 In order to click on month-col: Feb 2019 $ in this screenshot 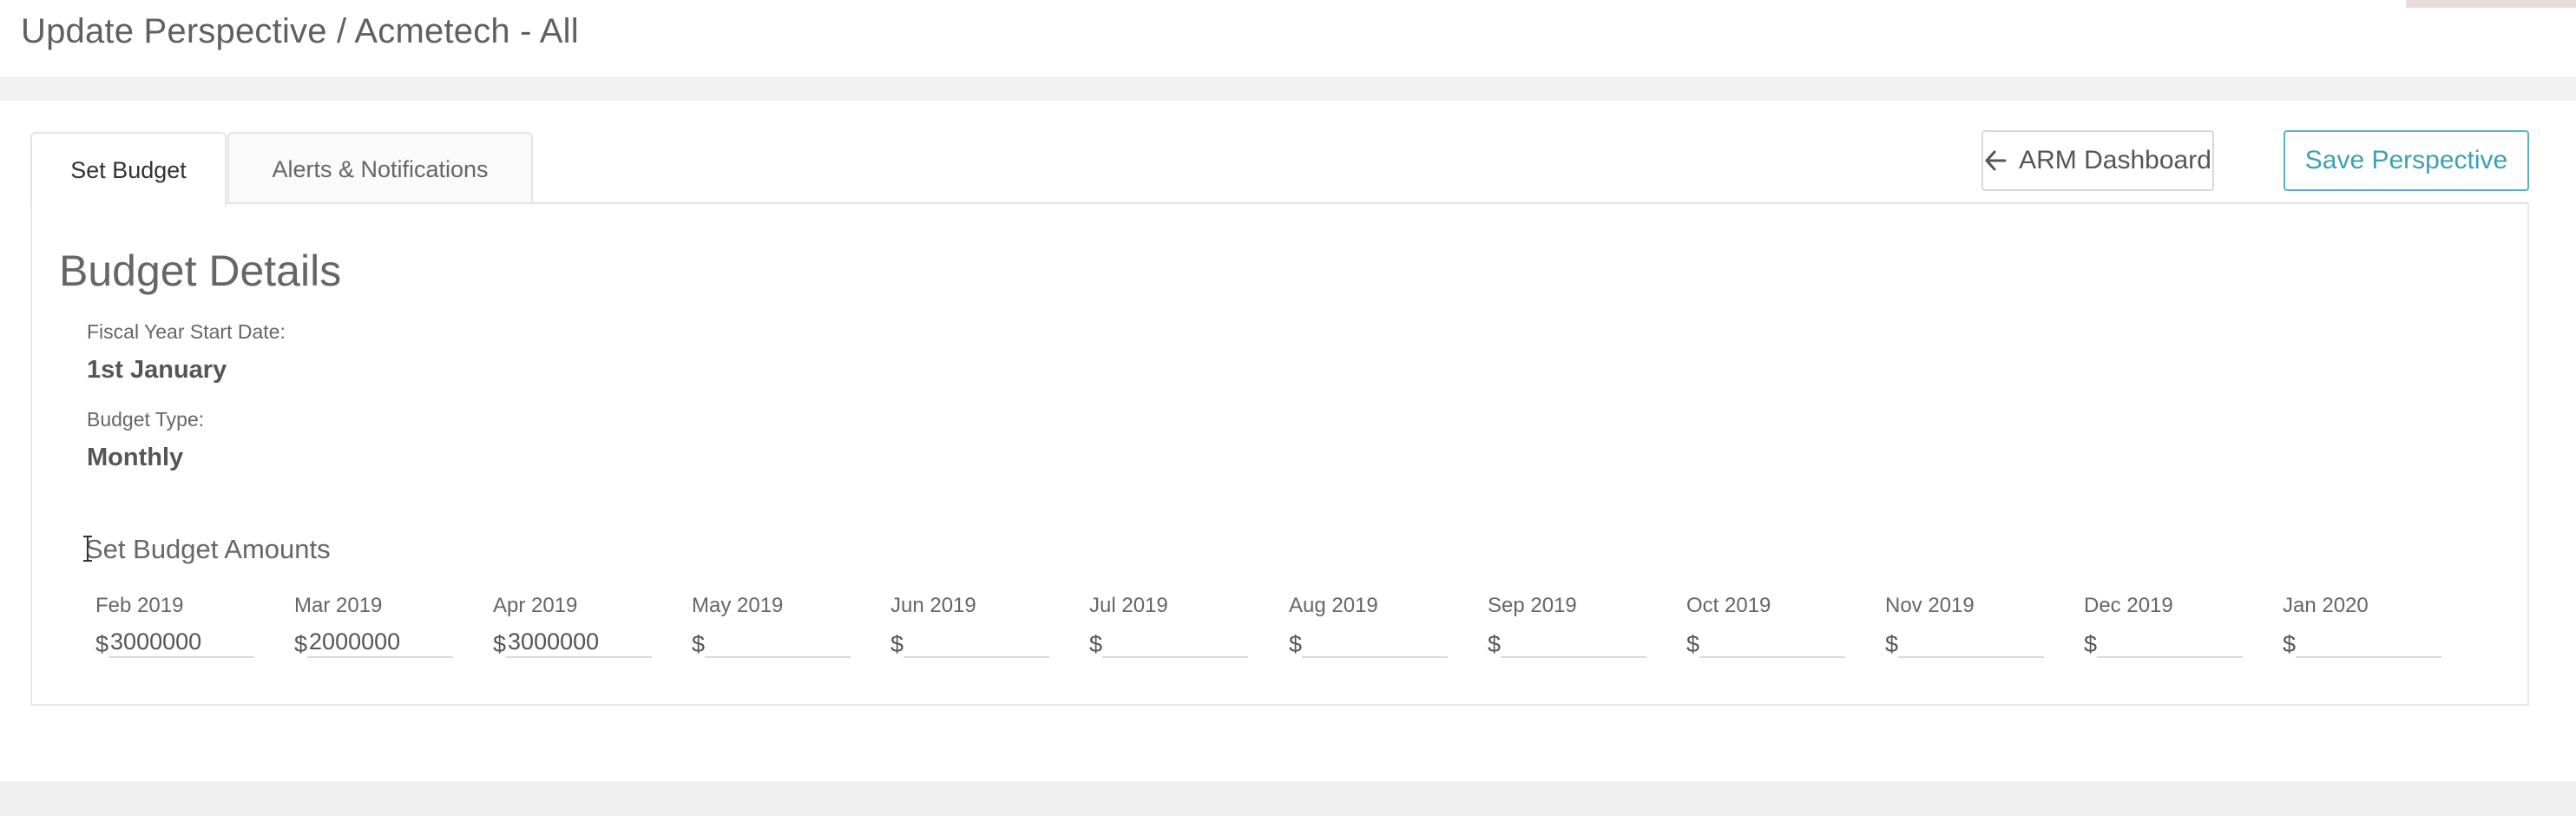, I will do `click(178, 626)`.